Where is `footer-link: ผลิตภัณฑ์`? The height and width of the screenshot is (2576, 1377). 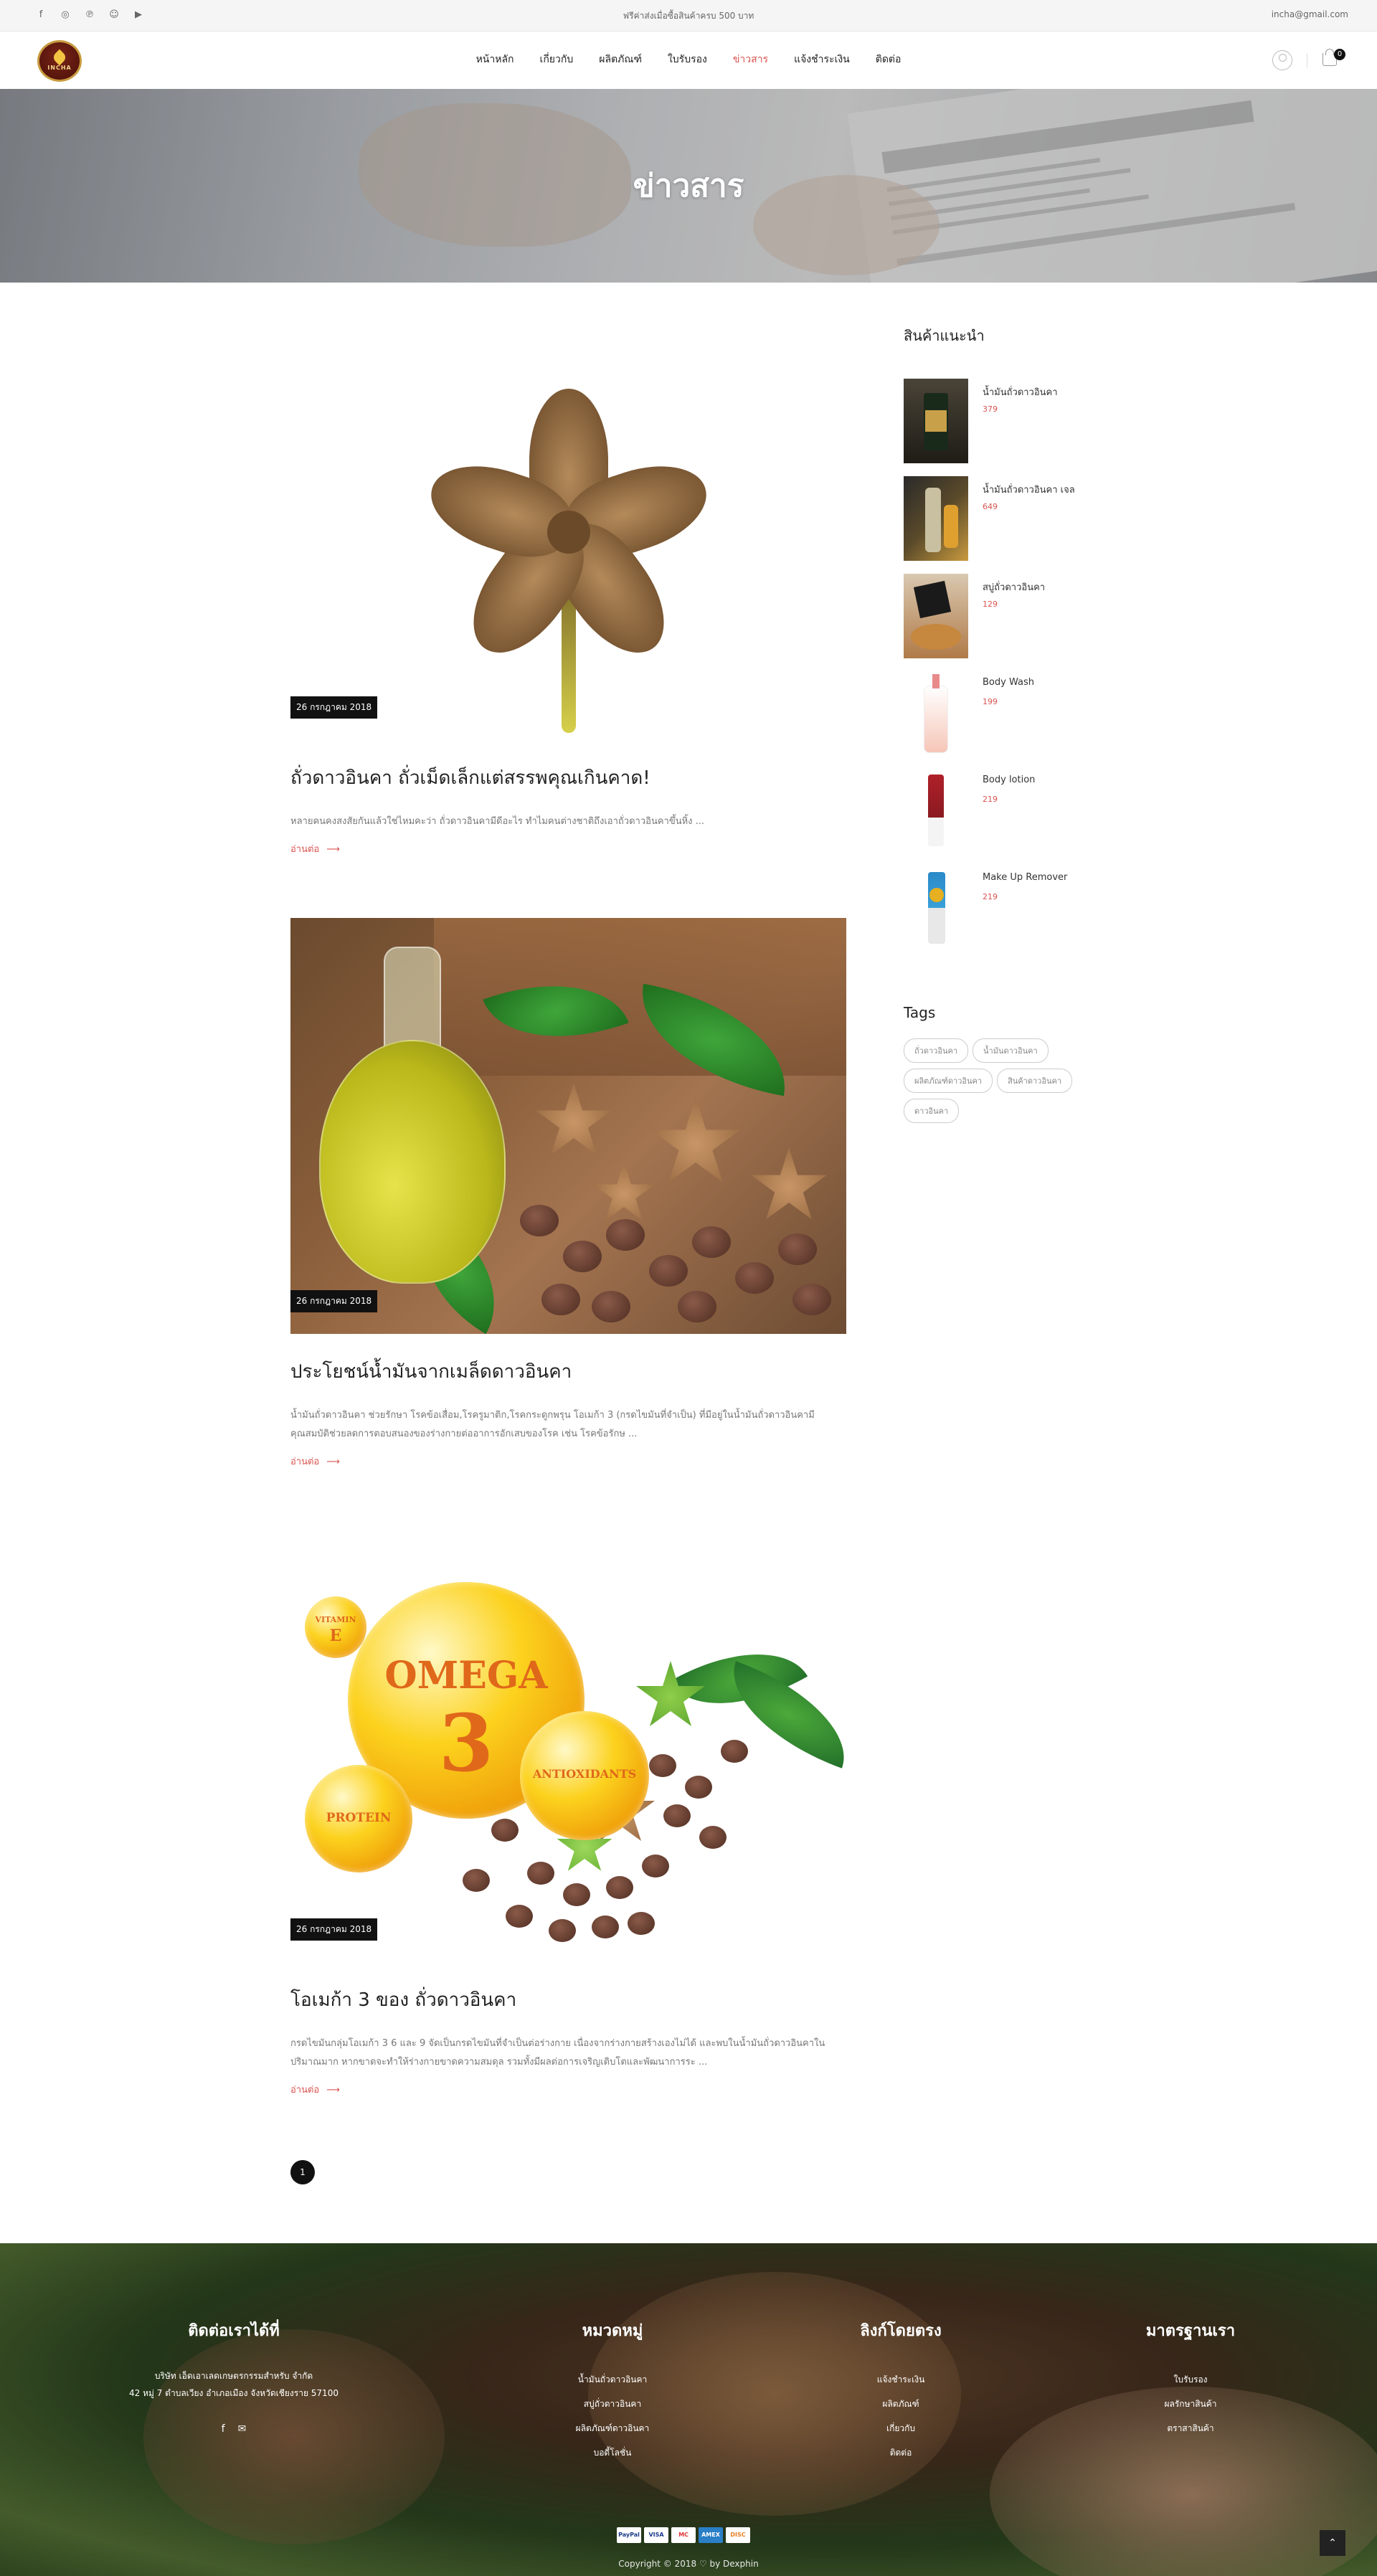 footer-link: ผลิตภัณฑ์ is located at coordinates (901, 2404).